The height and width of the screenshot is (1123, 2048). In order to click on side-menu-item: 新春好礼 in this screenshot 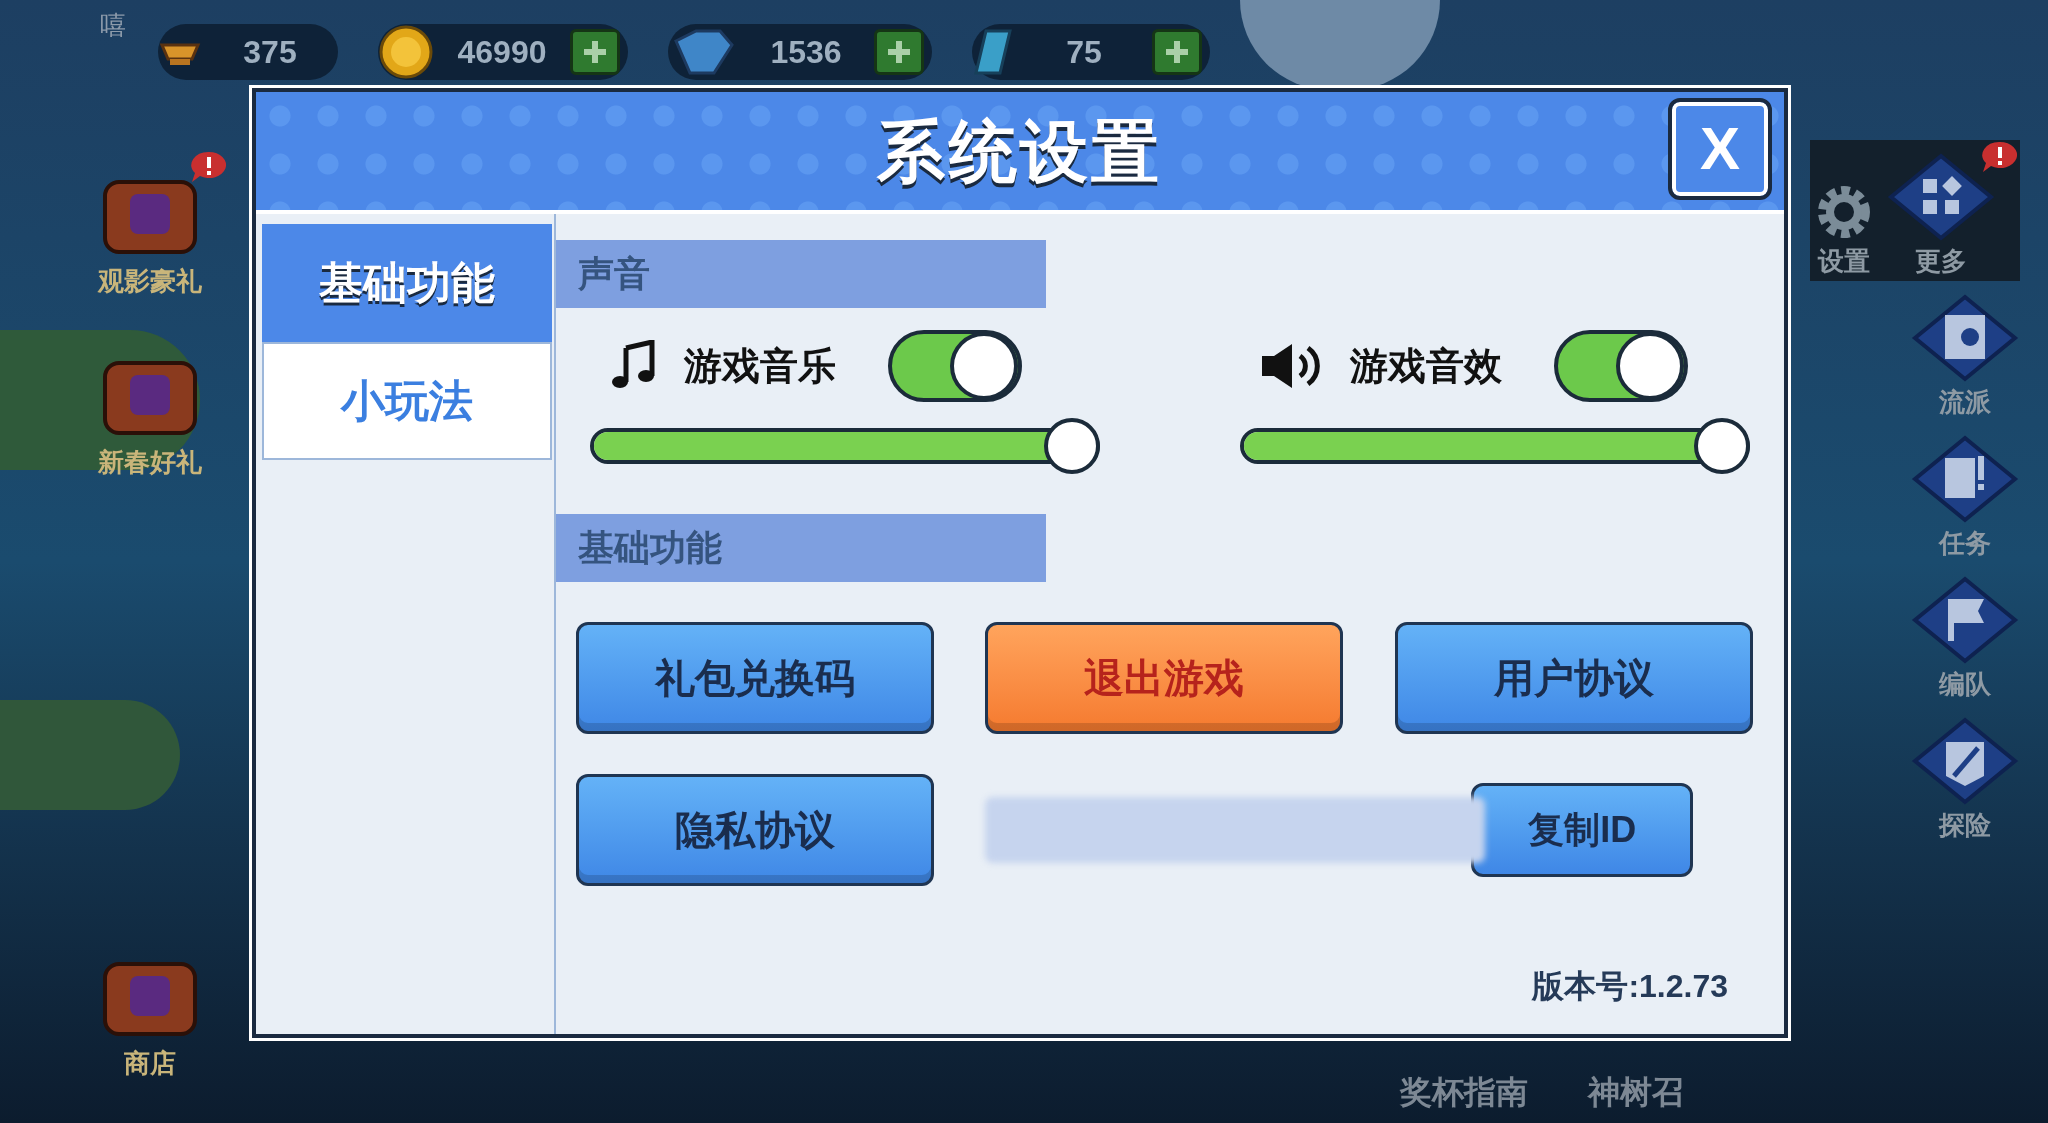, I will do `click(150, 406)`.